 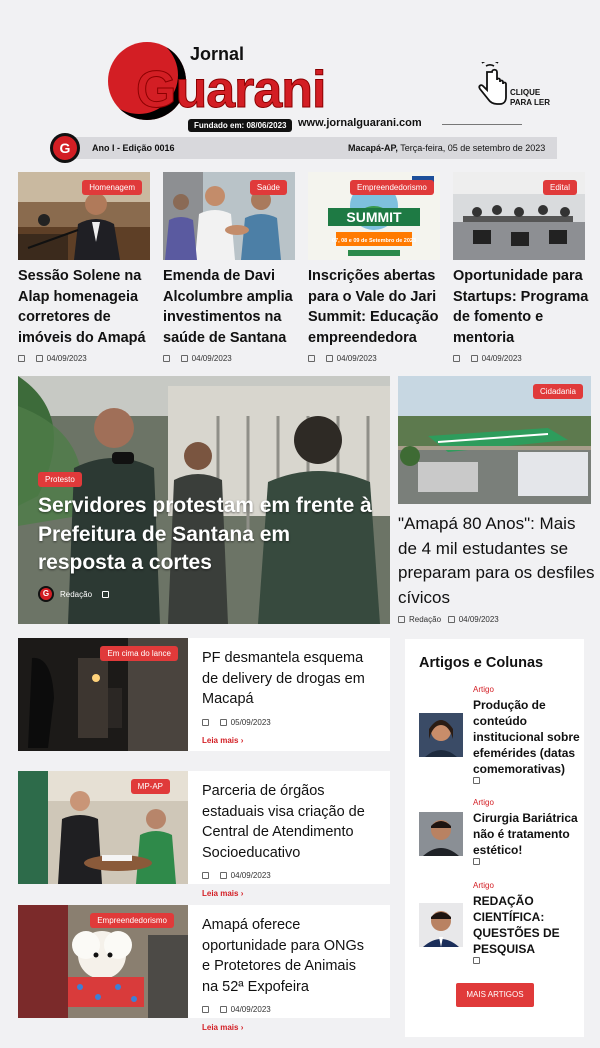 I want to click on news-card-image: Saúde, so click(x=229, y=216).